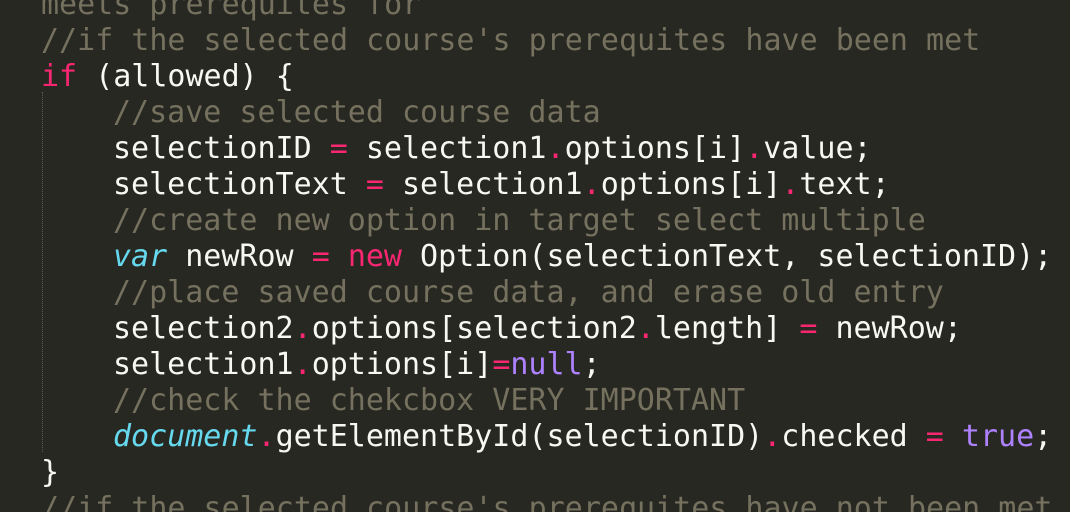 The width and height of the screenshot is (1070, 512). I want to click on code-token-plain: text;, so click(844, 184).